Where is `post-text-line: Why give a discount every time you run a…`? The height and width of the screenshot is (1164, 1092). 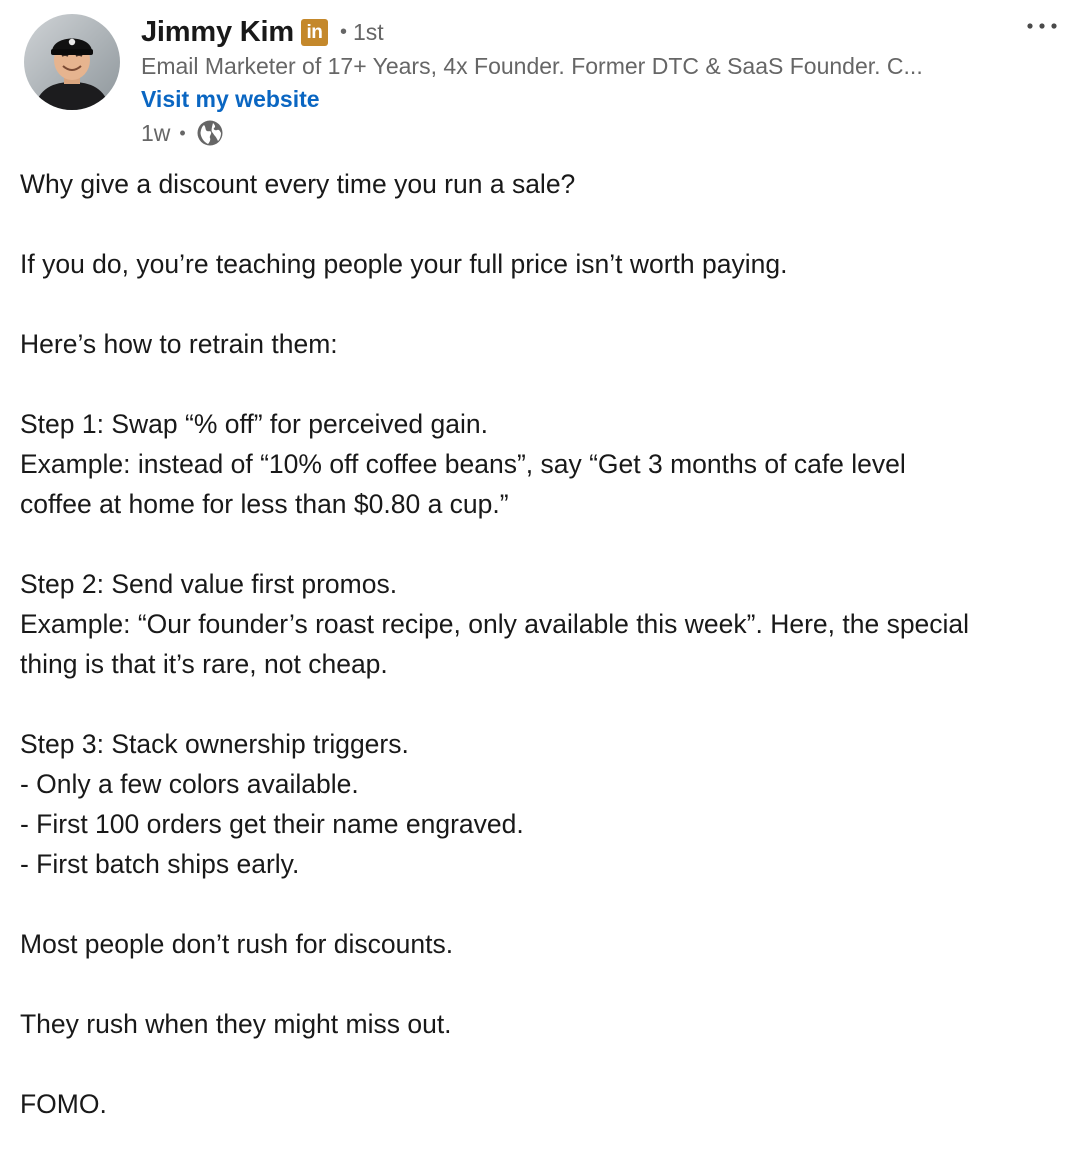
post-text-line: Why give a discount every time you run a… is located at coordinates (298, 184).